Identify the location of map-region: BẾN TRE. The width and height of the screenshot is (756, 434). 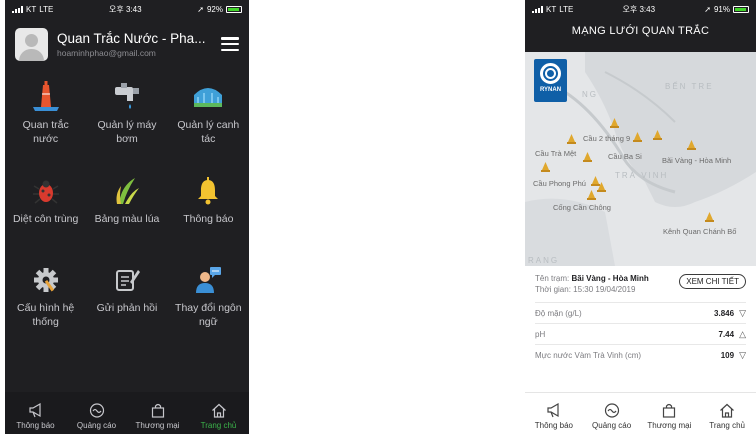
(689, 86).